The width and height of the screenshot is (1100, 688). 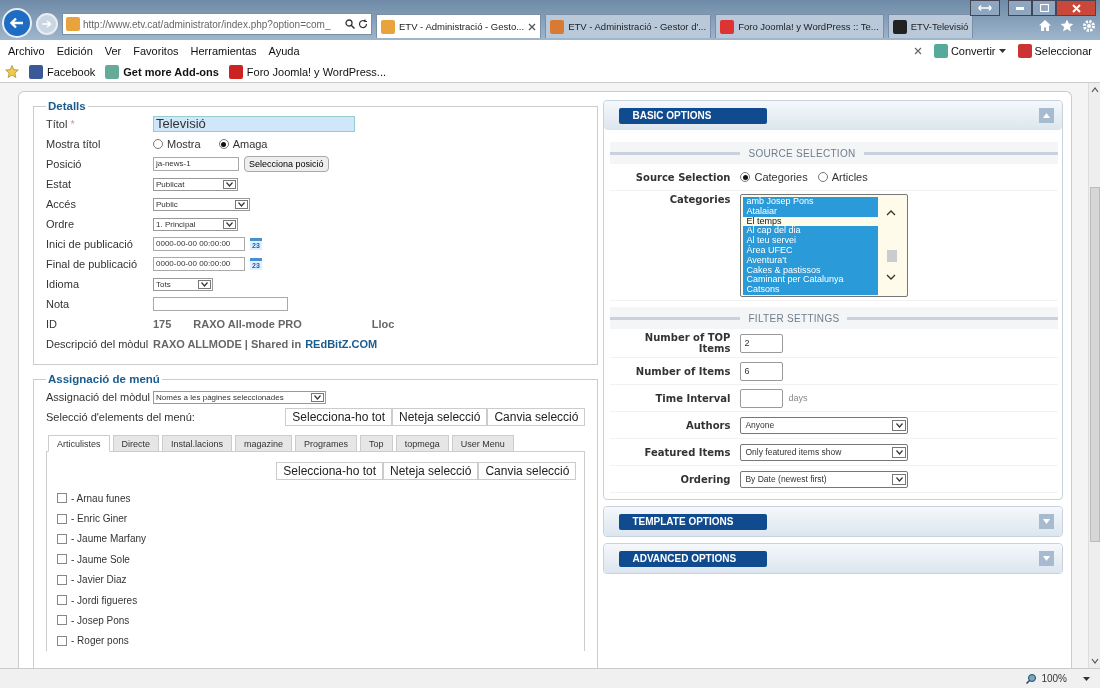 I want to click on menu-item: Favoritos, so click(x=156, y=50).